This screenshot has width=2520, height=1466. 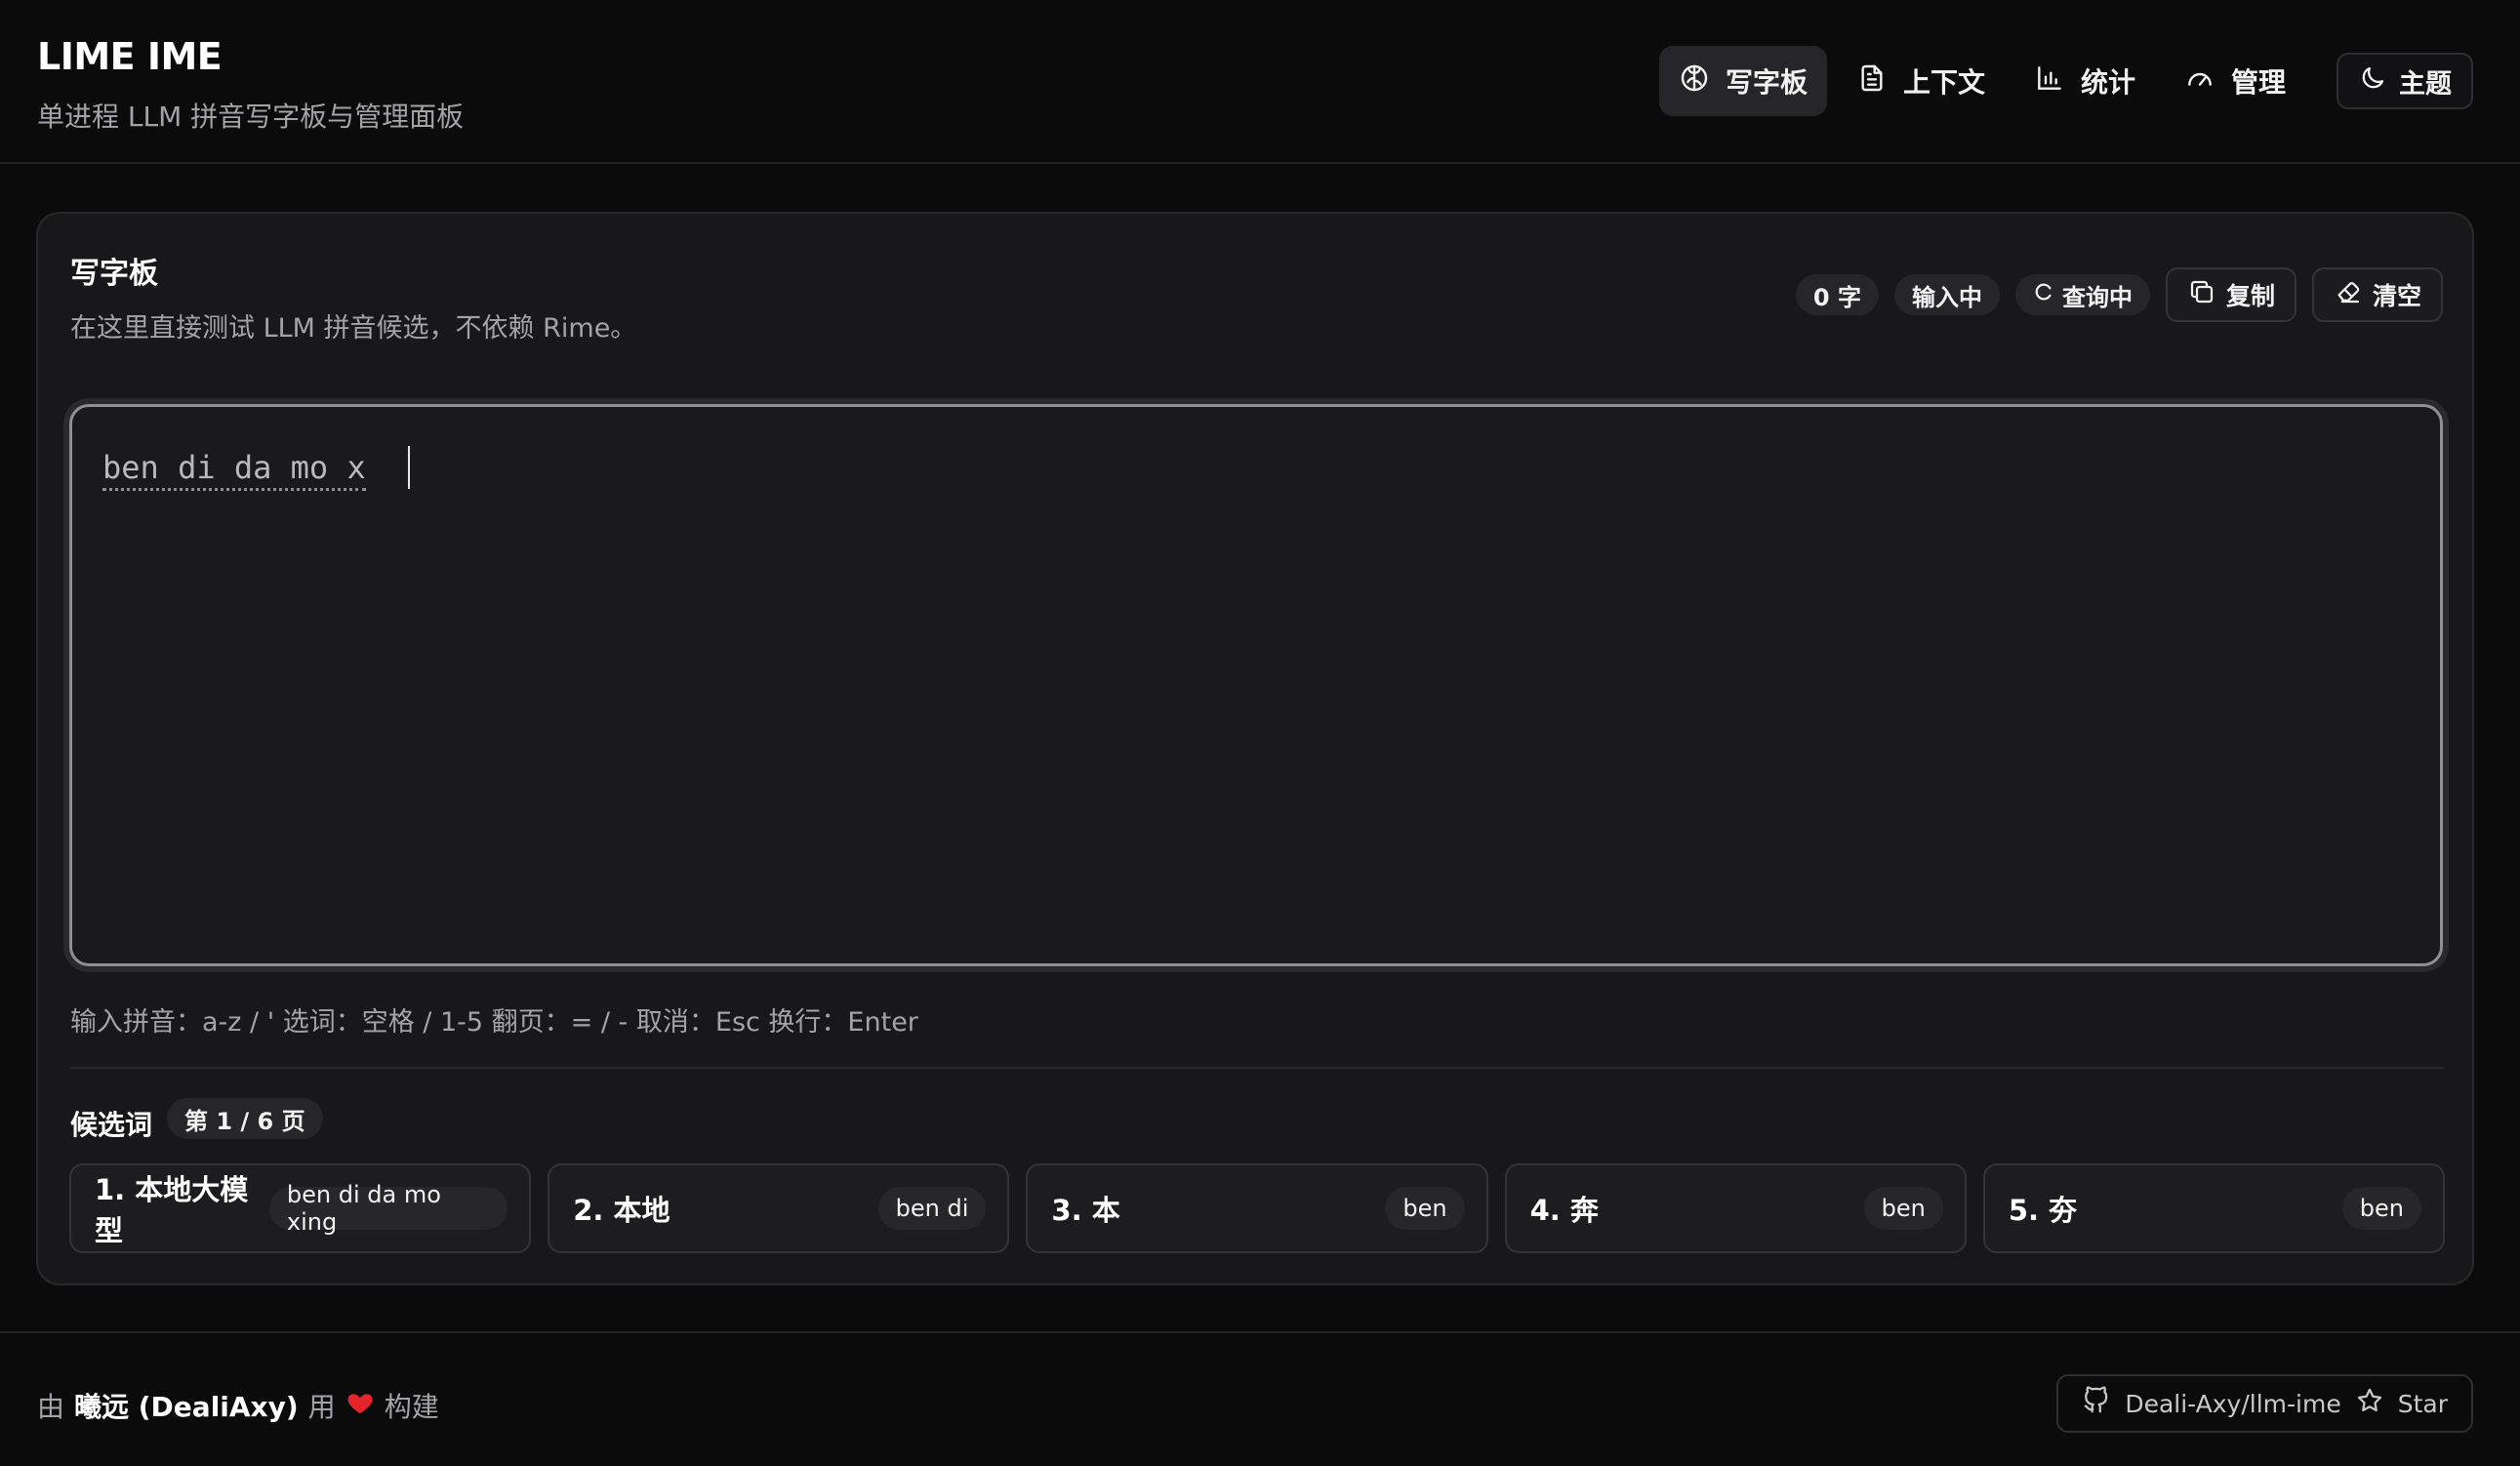 I want to click on copy-icon, so click(x=2201, y=294).